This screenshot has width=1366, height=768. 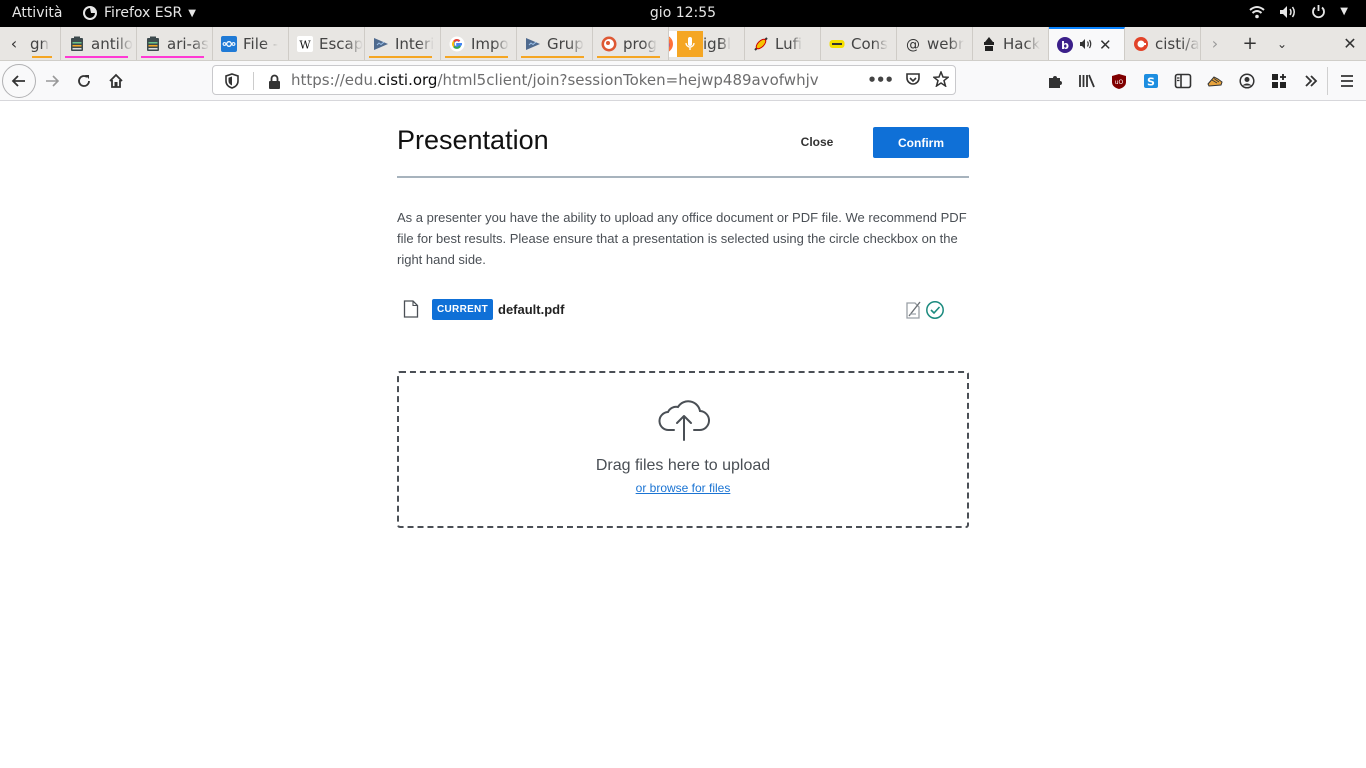 I want to click on tab-label: ari-as, so click(x=188, y=43).